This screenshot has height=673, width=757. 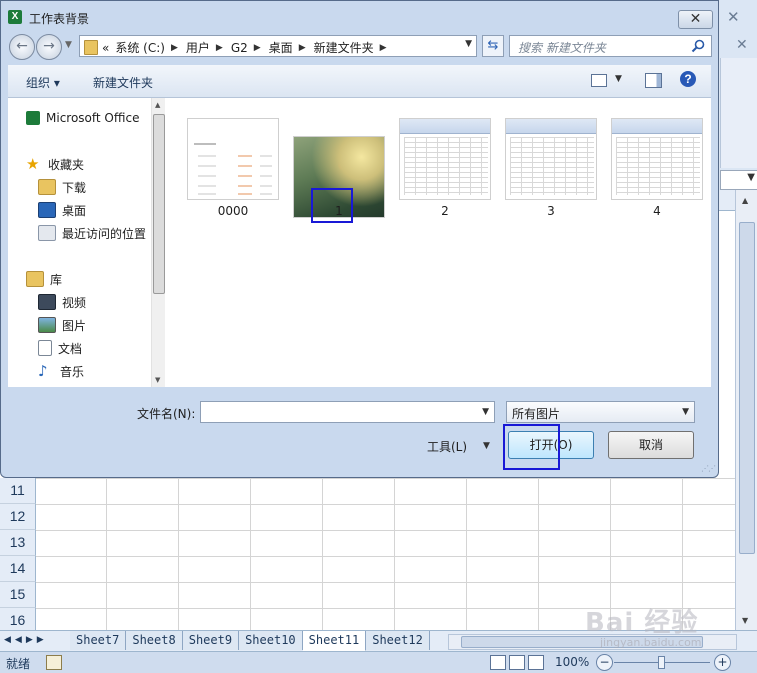 I want to click on row-header: 16, so click(x=18, y=619).